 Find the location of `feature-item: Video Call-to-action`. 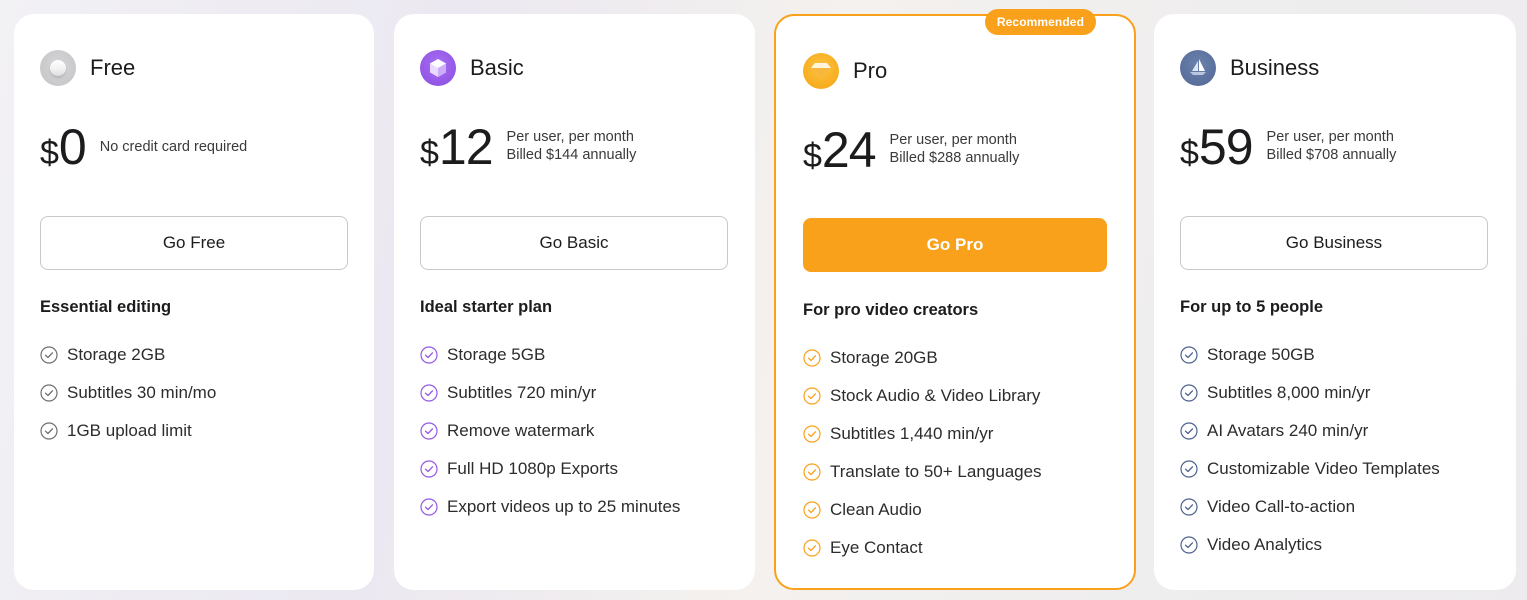

feature-item: Video Call-to-action is located at coordinates (1310, 507).